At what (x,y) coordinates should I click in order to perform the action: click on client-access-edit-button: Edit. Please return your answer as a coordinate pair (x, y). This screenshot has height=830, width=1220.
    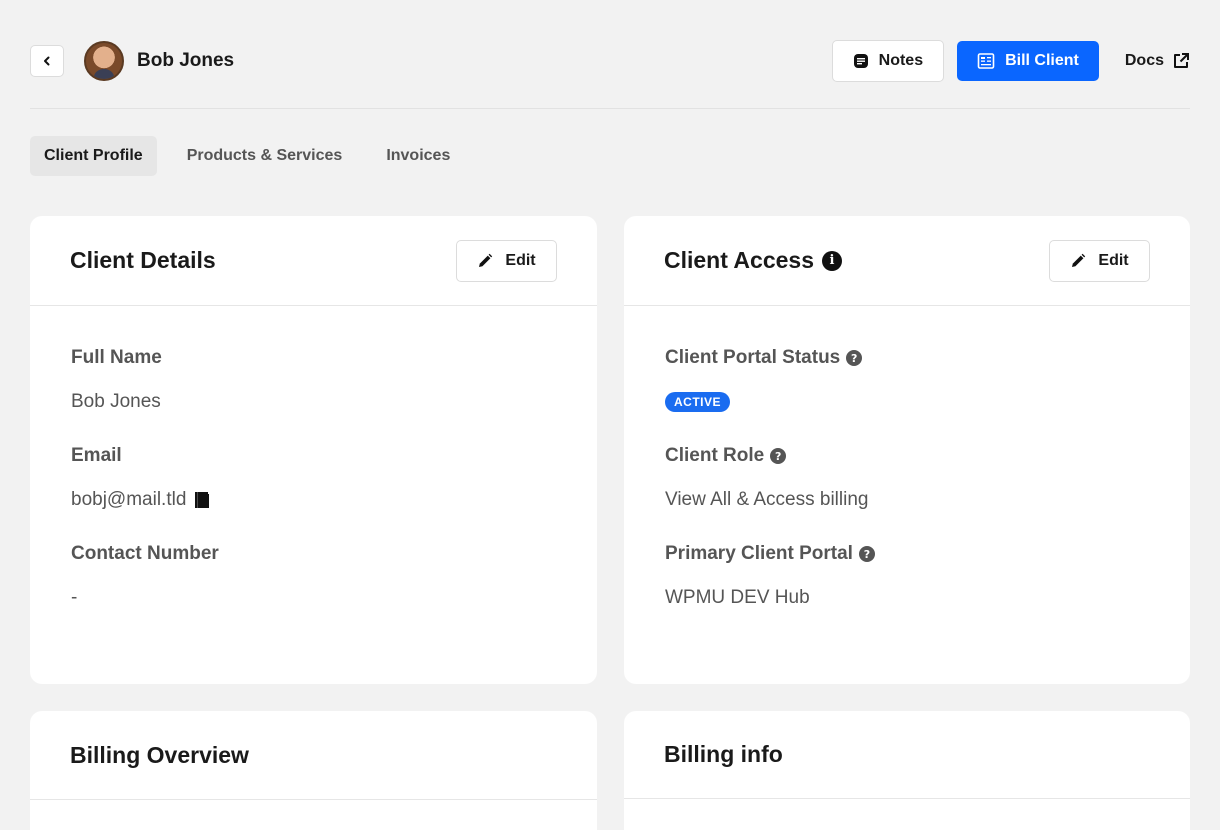
    Looking at the image, I should click on (1099, 260).